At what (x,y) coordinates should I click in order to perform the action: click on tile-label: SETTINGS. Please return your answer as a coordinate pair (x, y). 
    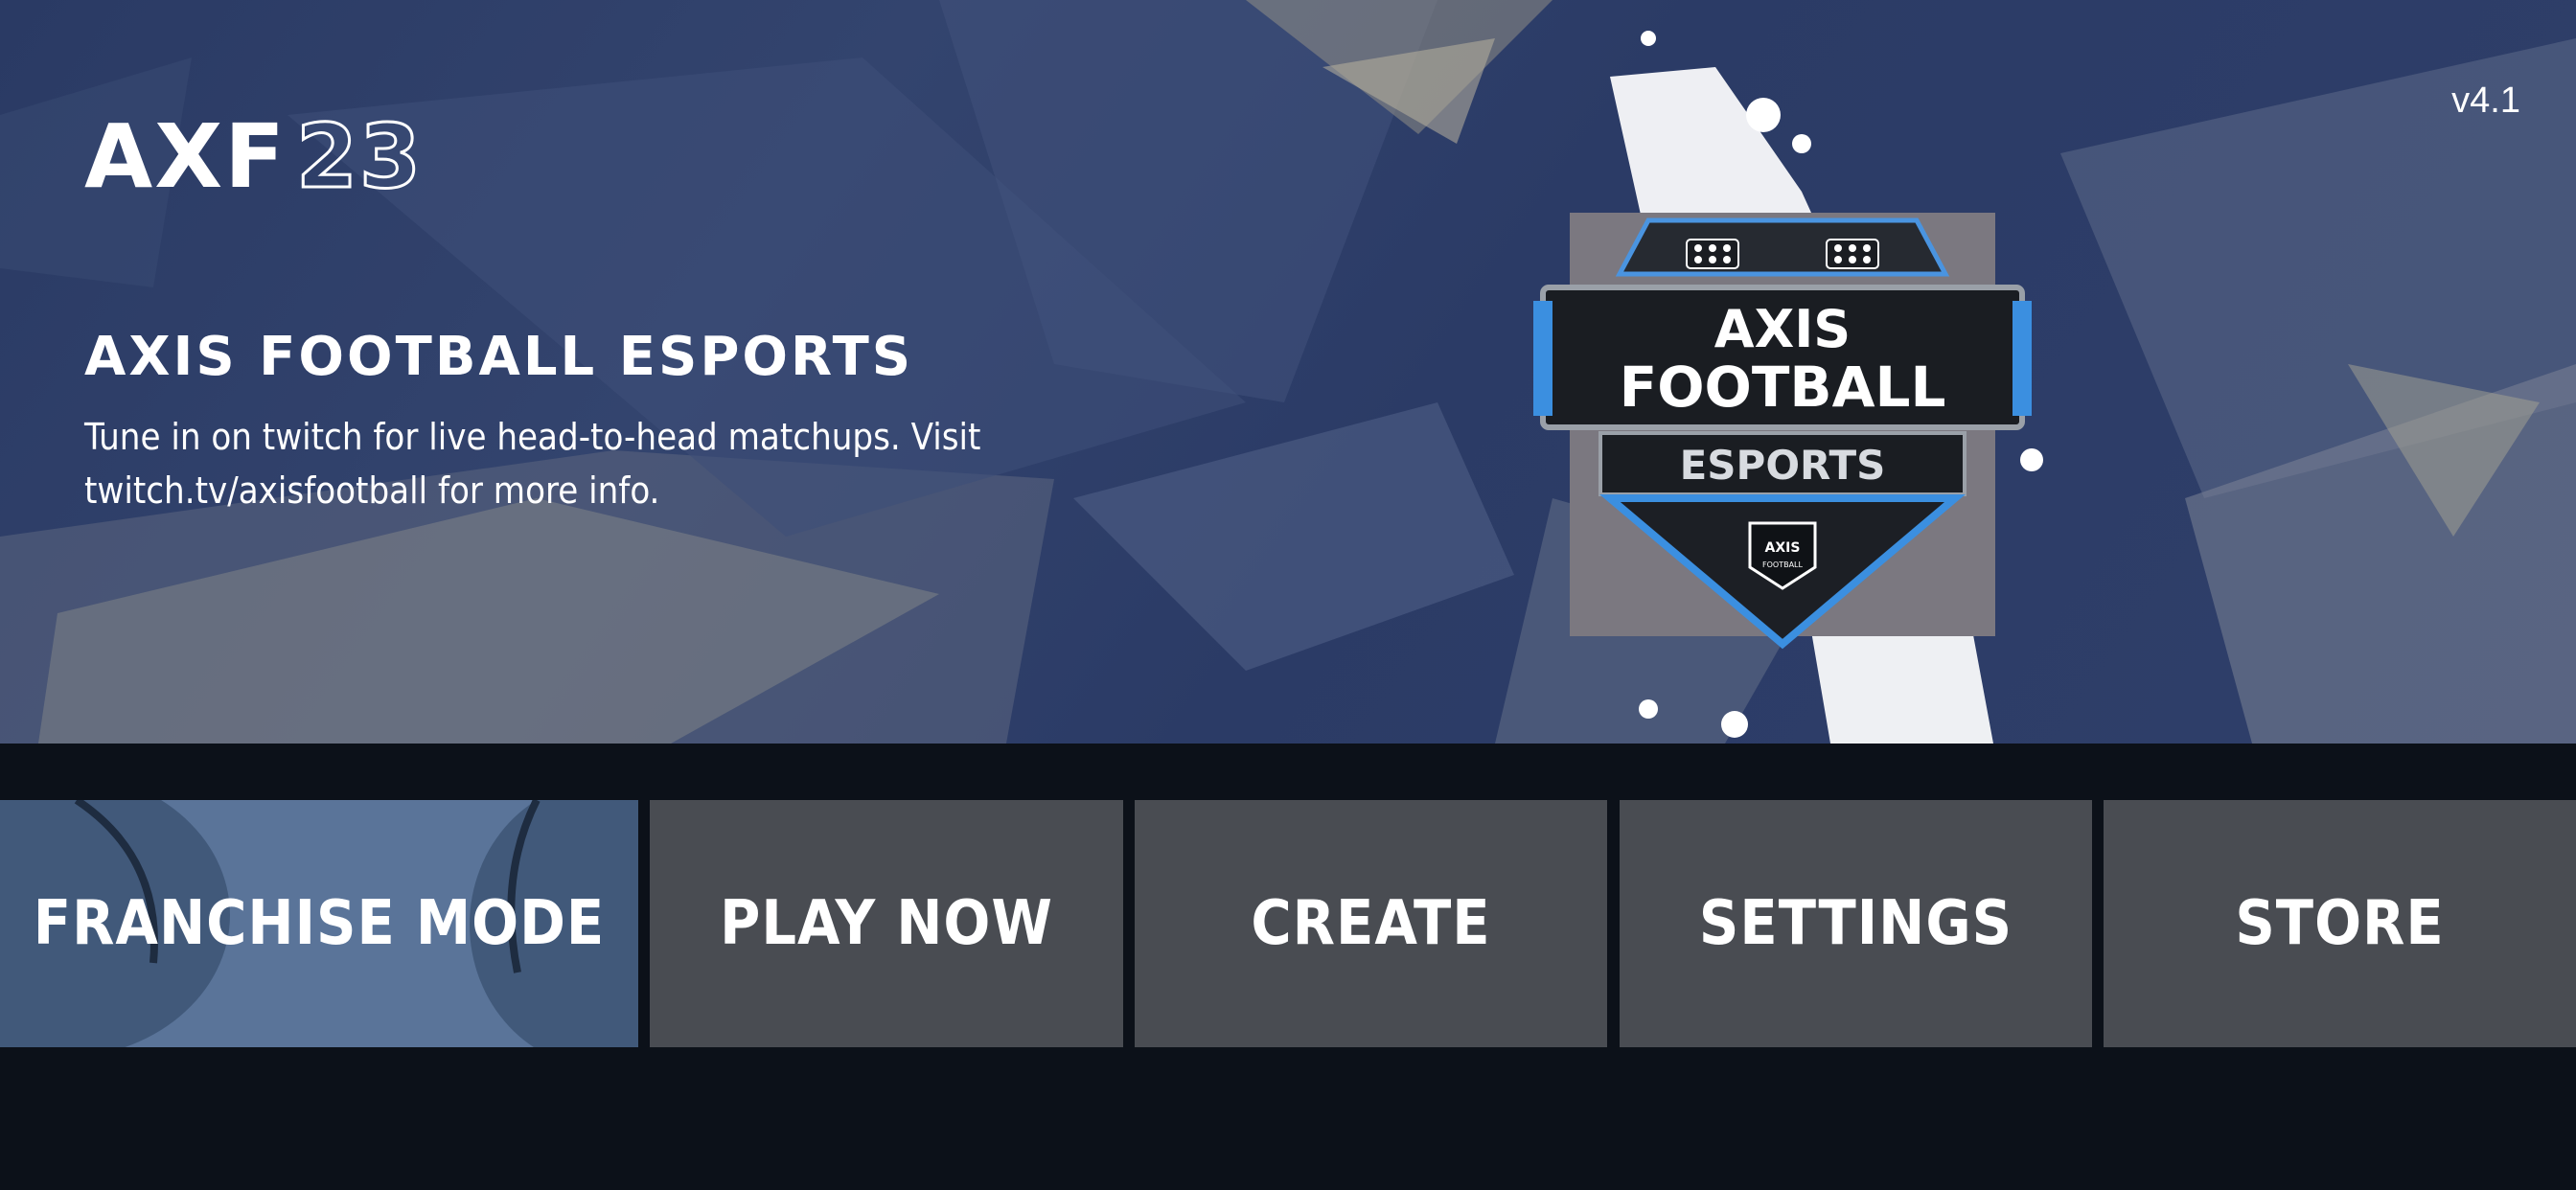
    Looking at the image, I should click on (1855, 924).